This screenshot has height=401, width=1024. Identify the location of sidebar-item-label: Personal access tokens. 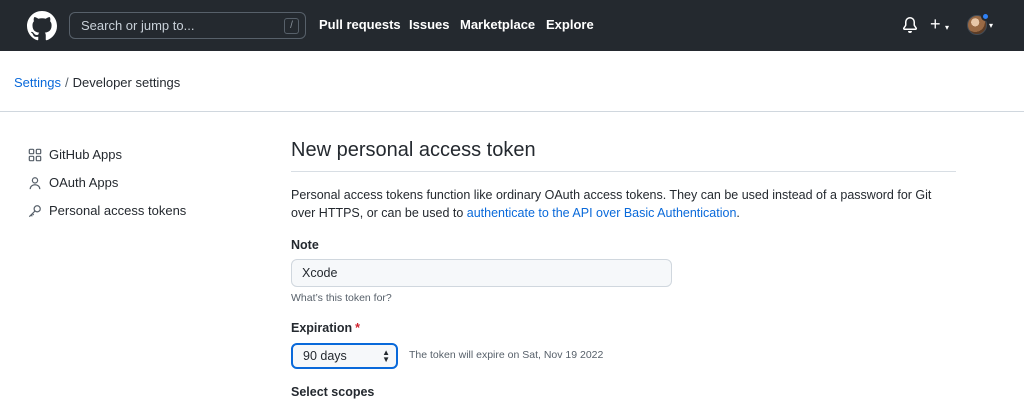
(118, 210).